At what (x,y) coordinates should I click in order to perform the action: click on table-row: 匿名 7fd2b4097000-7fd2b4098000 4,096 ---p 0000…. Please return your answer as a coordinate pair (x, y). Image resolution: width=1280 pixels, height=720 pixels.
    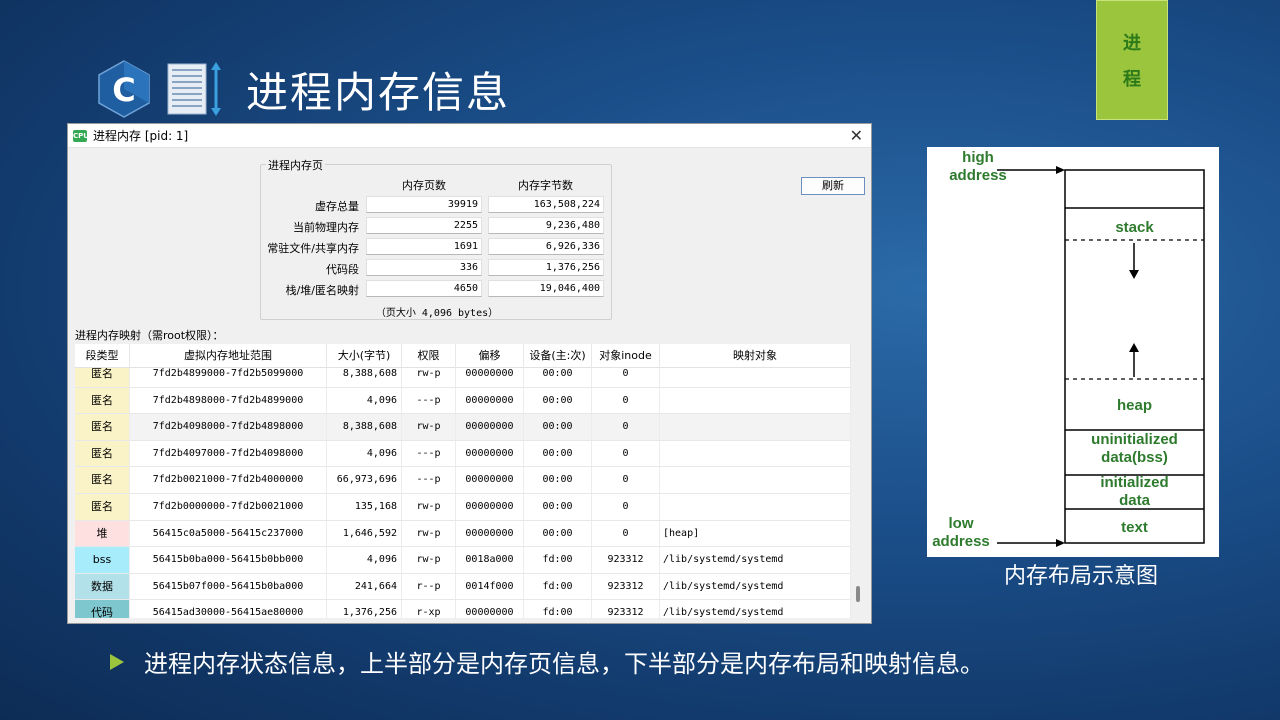
    Looking at the image, I should click on (463, 454).